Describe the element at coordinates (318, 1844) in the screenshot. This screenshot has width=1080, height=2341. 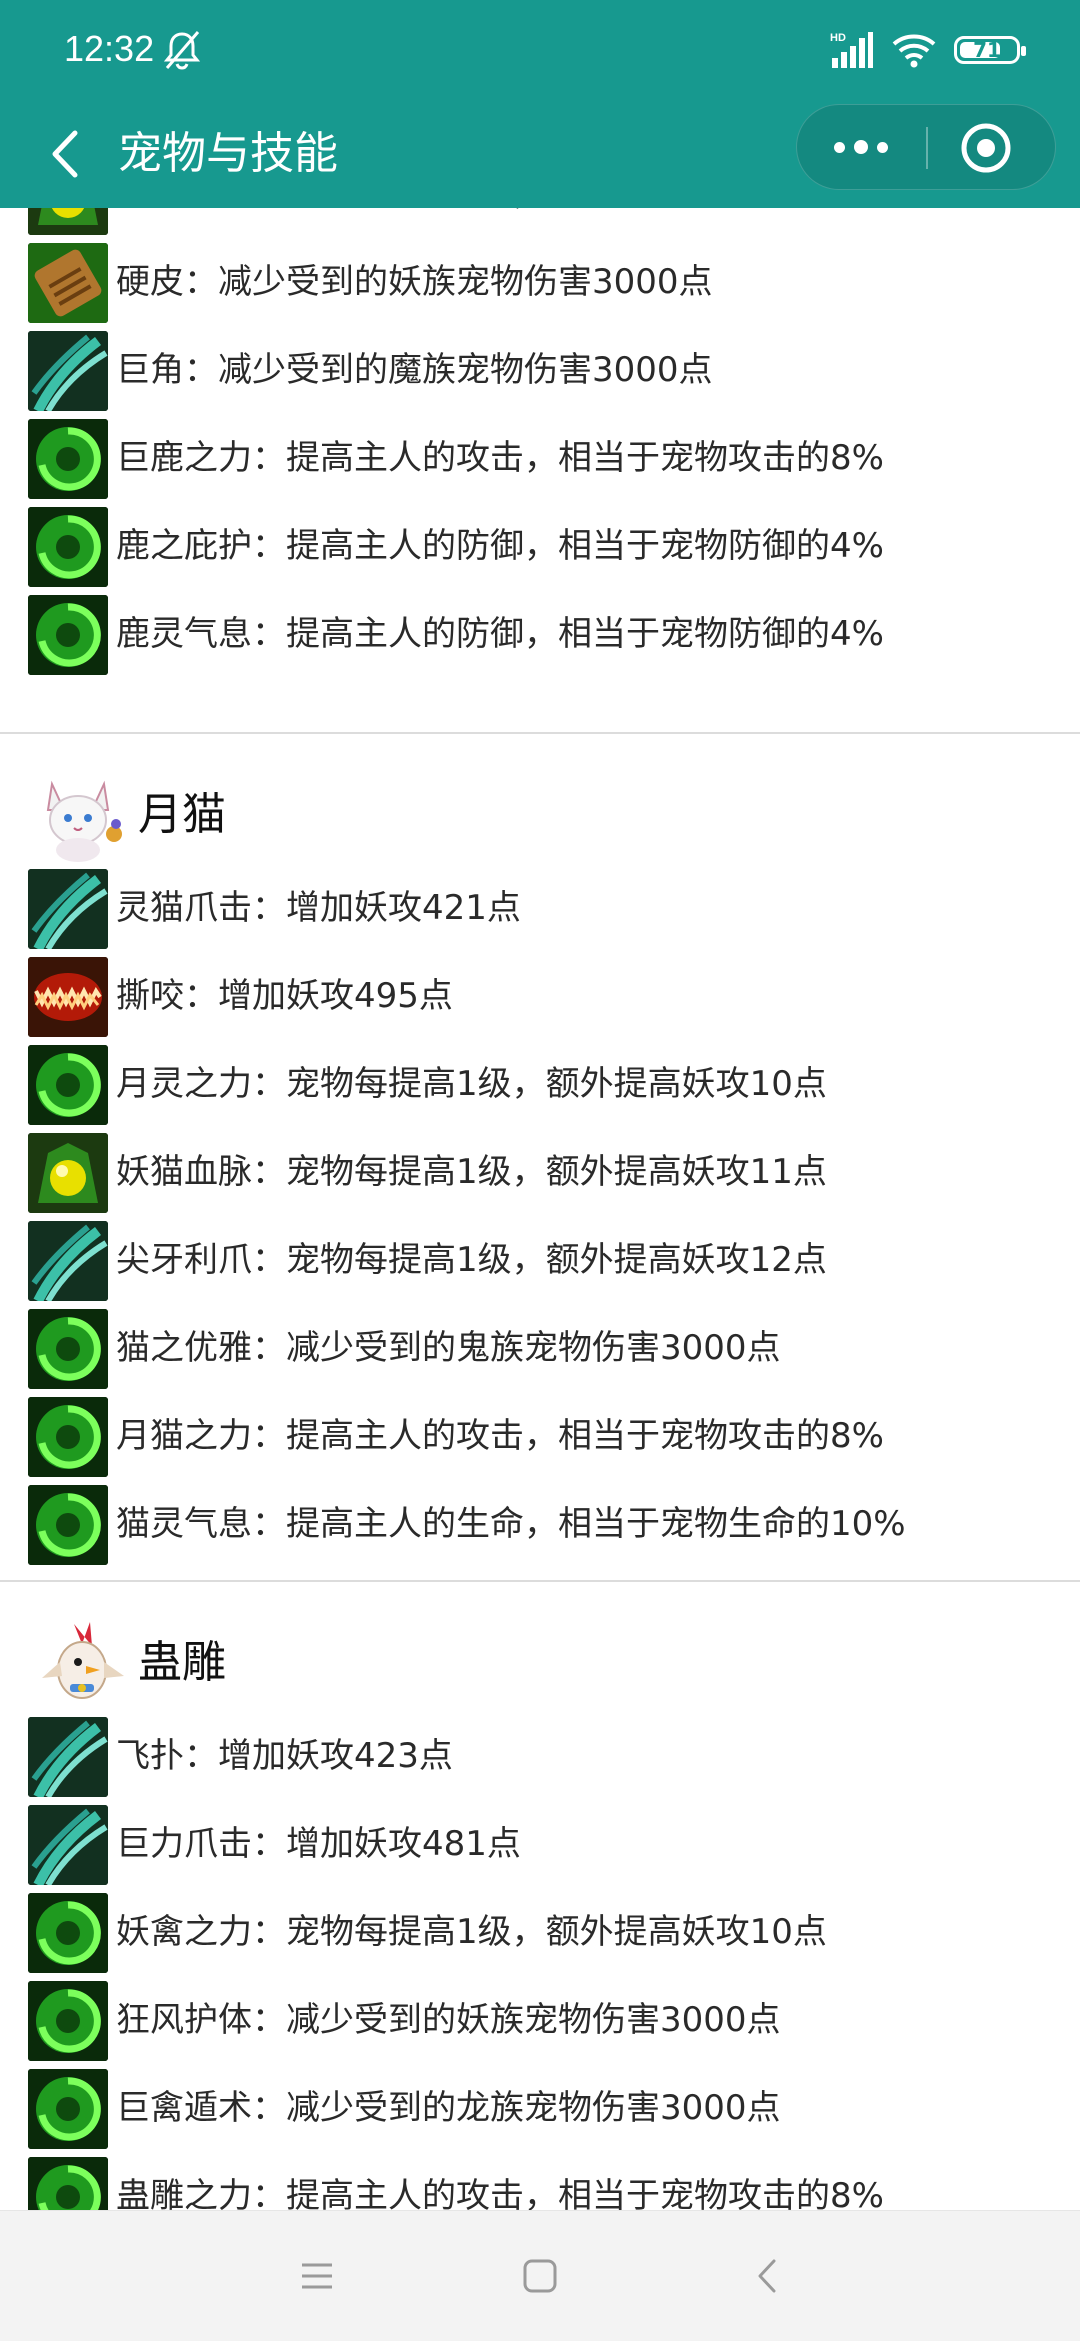
I see `skill-text: 巨力爪击：增加妖攻481点` at that location.